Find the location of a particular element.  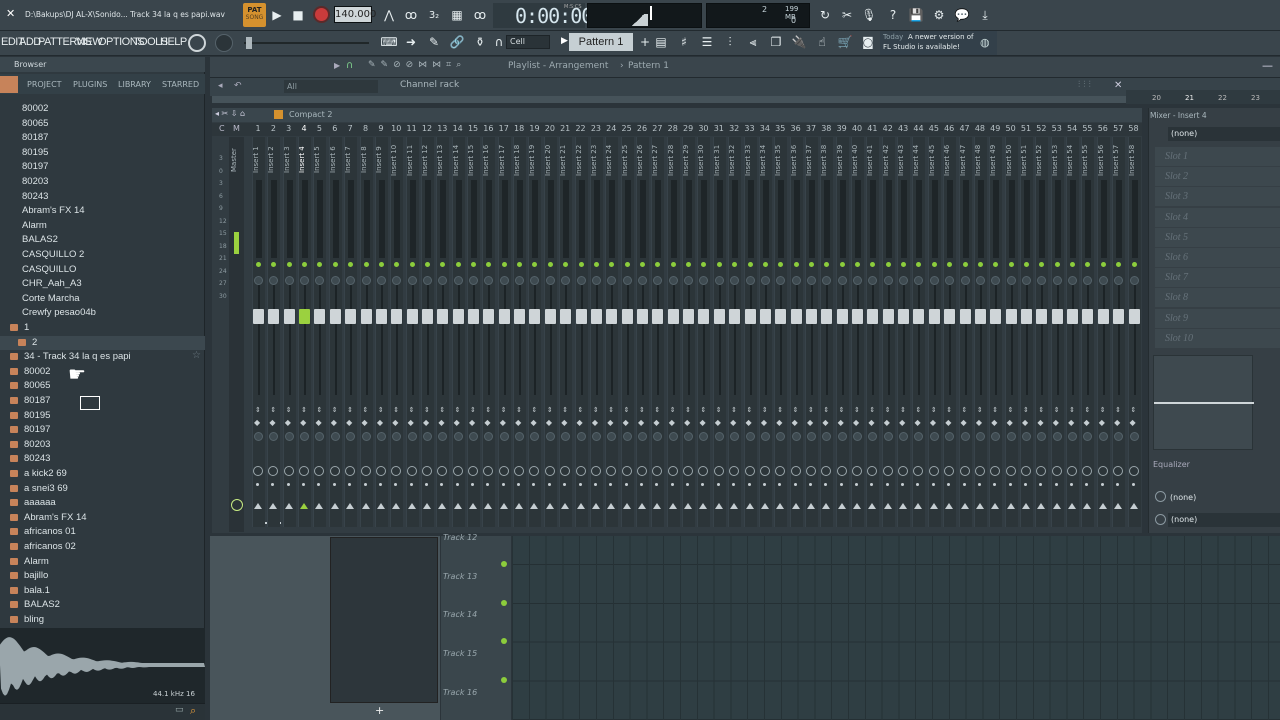

mic-icon: 🎙 is located at coordinates (869, 15).